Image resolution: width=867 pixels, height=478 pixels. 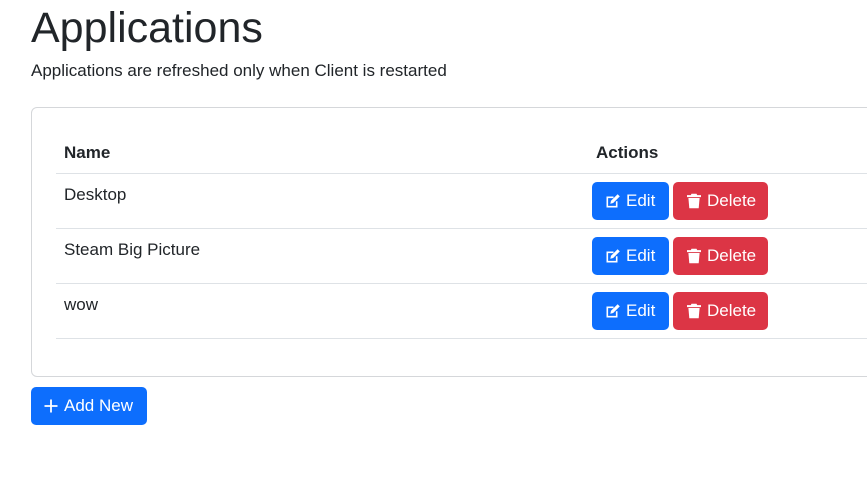 I want to click on add-new-label: Add New, so click(x=98, y=405).